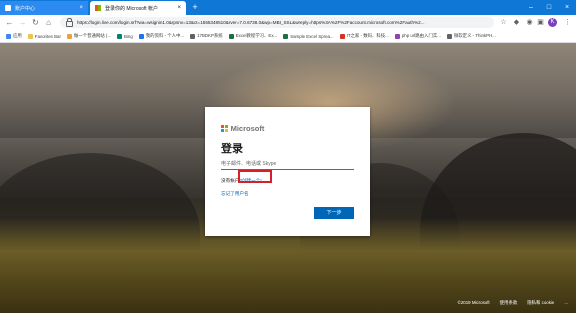 The image size is (576, 313). Describe the element at coordinates (98, 8) in the screenshot. I see `microsoft-favicon-icon` at that location.